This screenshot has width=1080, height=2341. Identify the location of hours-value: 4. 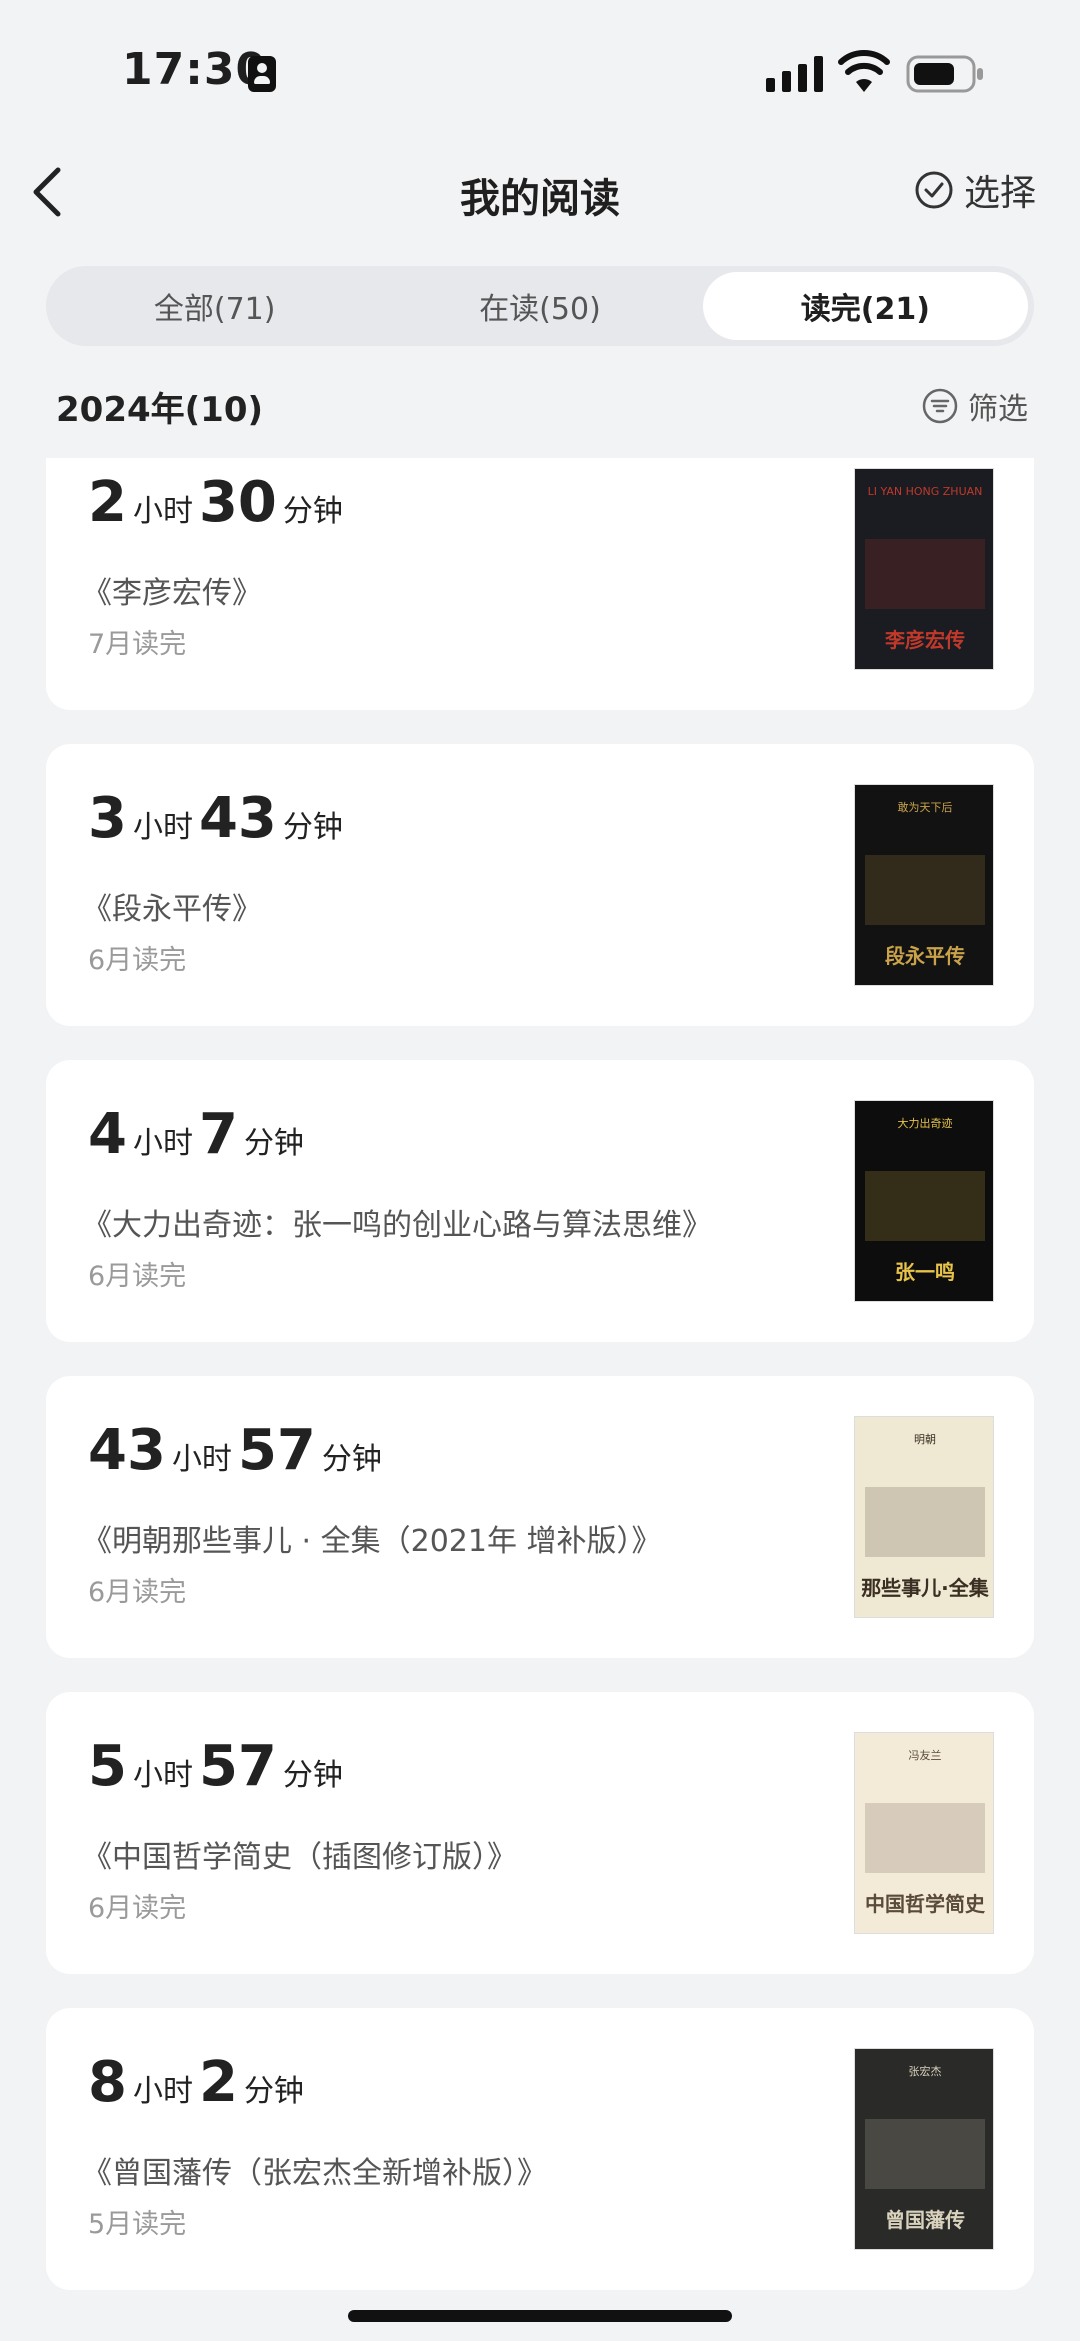
(107, 1134).